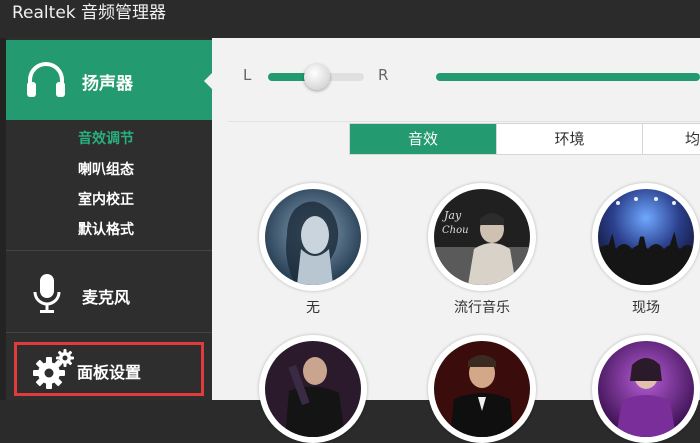  I want to click on preset-live, so click(646, 237).